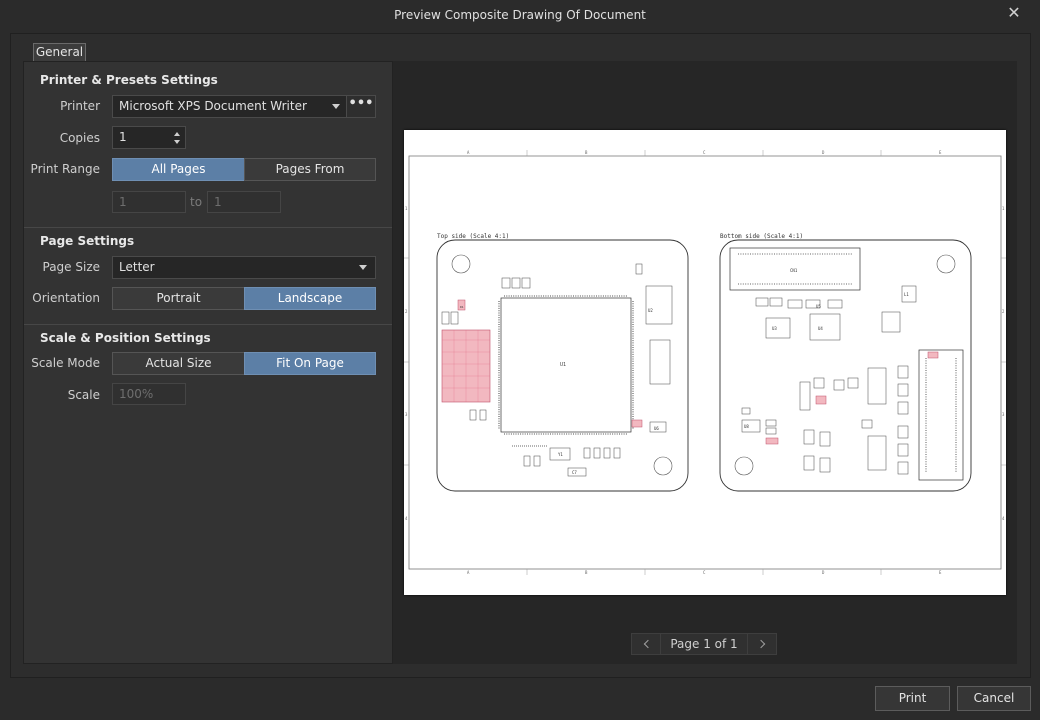 Image resolution: width=1040 pixels, height=720 pixels. Describe the element at coordinates (761, 236) in the screenshot. I see `bottom-side-label: Bottom side (Scale 4:1)` at that location.